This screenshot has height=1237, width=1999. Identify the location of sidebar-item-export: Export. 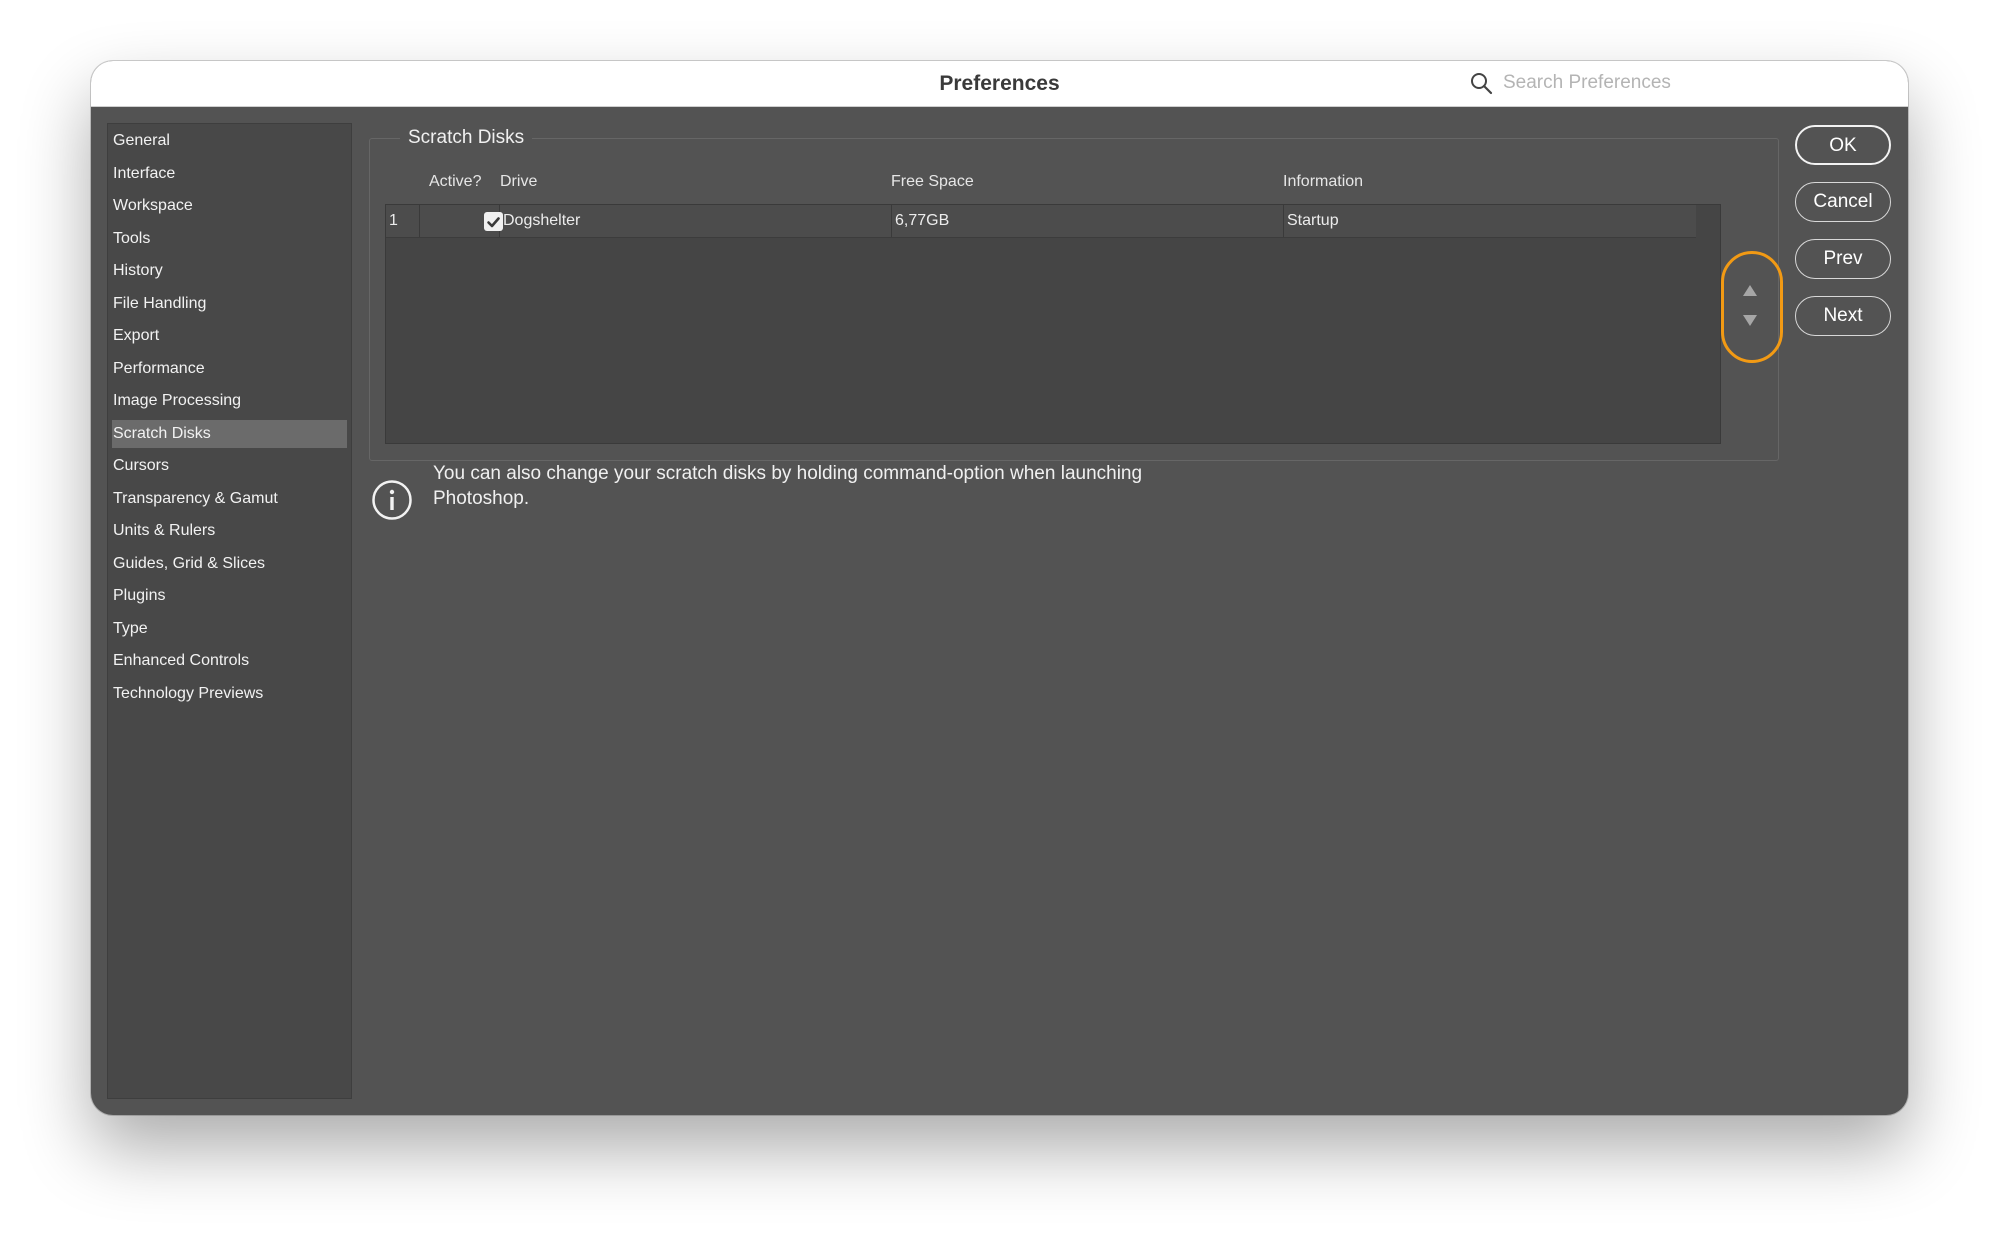
(229, 336).